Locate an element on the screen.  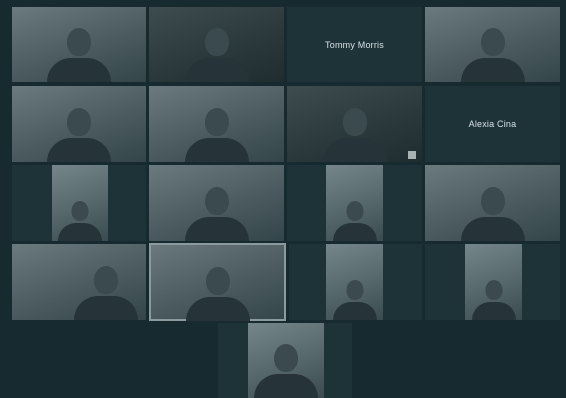
participant-tile-3: Tommy Morris is located at coordinates (354, 44).